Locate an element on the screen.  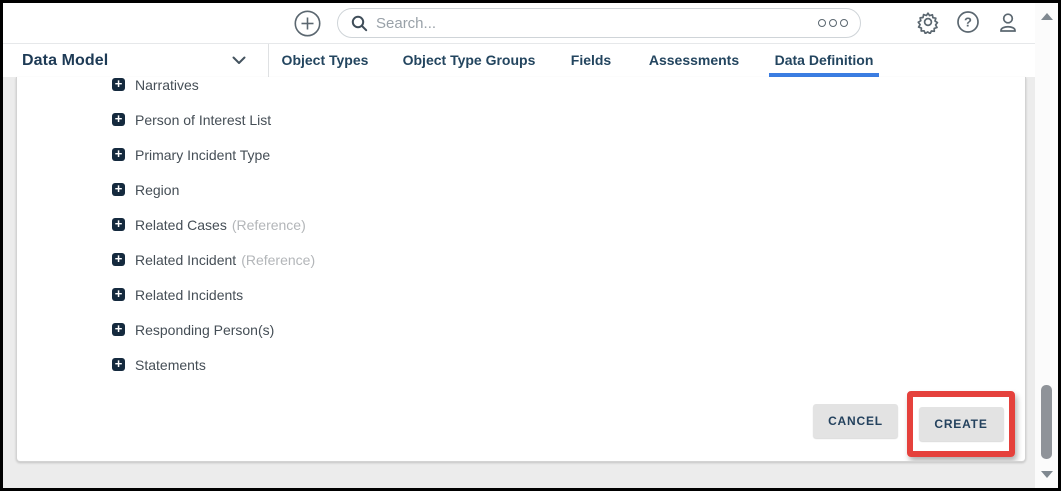
vertical-scrollbar is located at coordinates (1046, 245).